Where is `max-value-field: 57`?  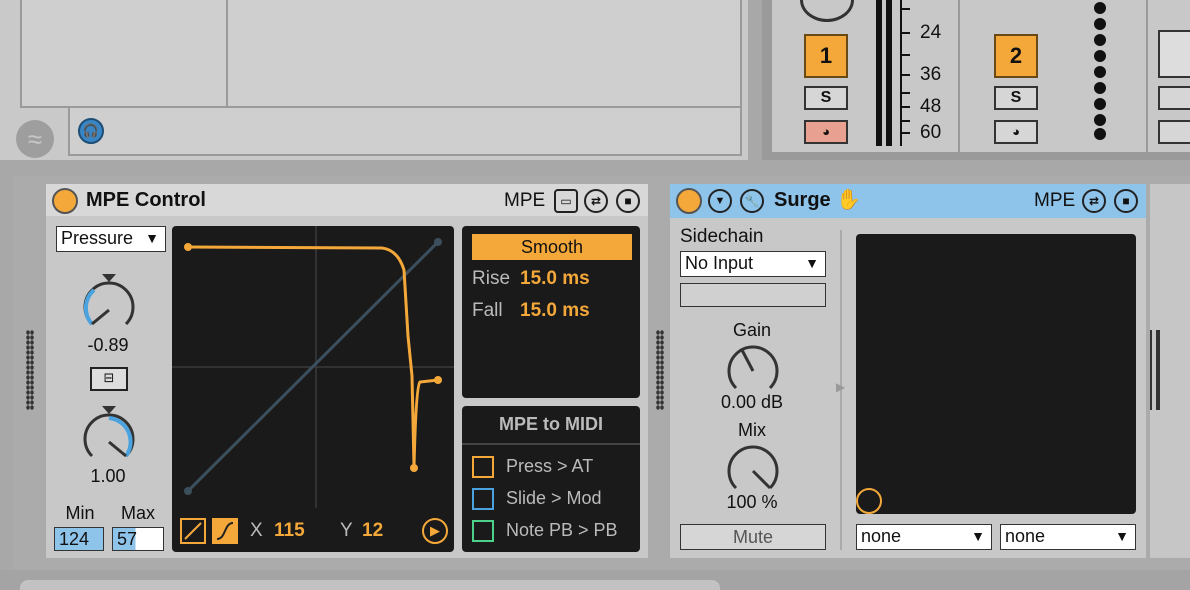 max-value-field: 57 is located at coordinates (138, 539).